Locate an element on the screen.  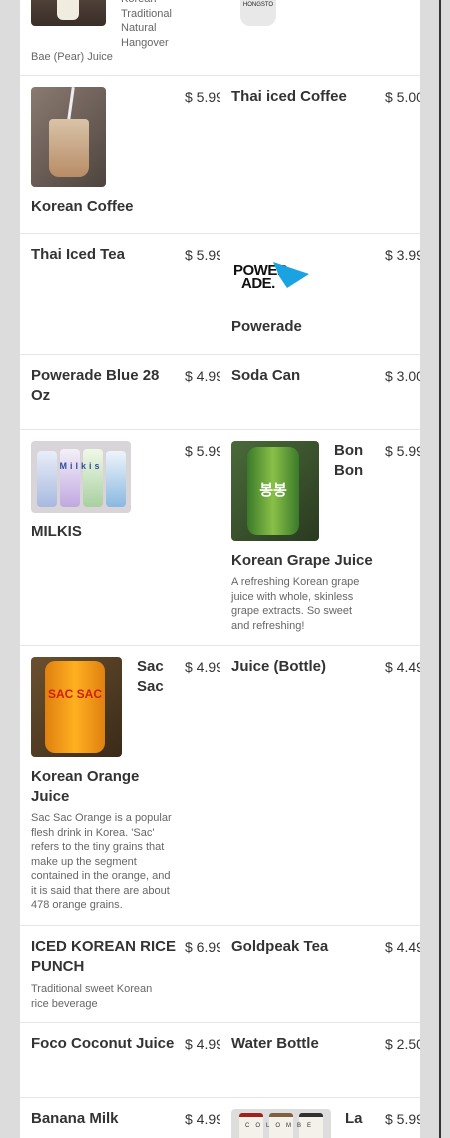
bon-bon-side-name: Bon Bon is located at coordinates (349, 460).